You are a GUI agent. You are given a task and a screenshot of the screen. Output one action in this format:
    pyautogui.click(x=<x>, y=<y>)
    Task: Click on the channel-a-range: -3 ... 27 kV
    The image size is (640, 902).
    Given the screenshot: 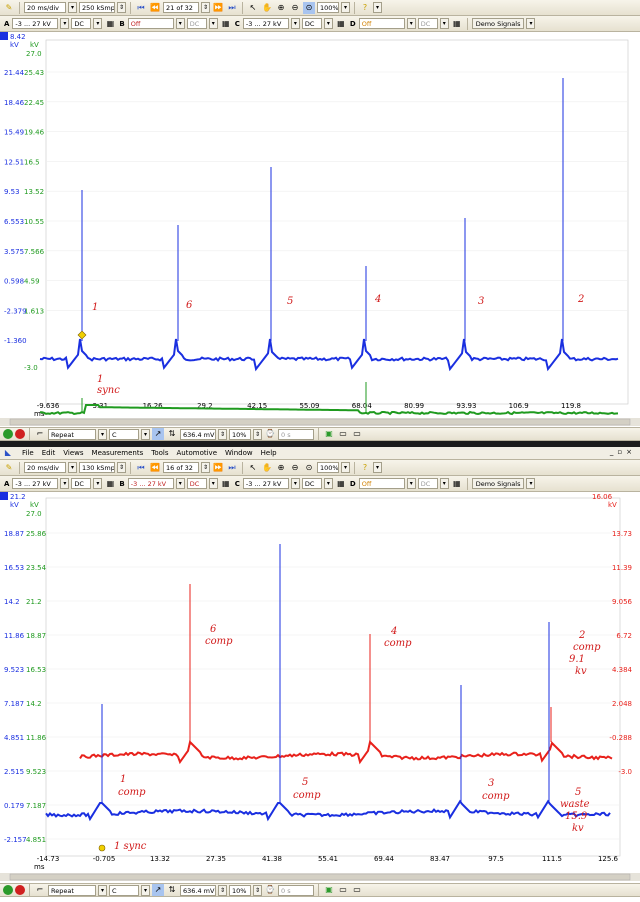 What is the action you would take?
    pyautogui.click(x=35, y=23)
    